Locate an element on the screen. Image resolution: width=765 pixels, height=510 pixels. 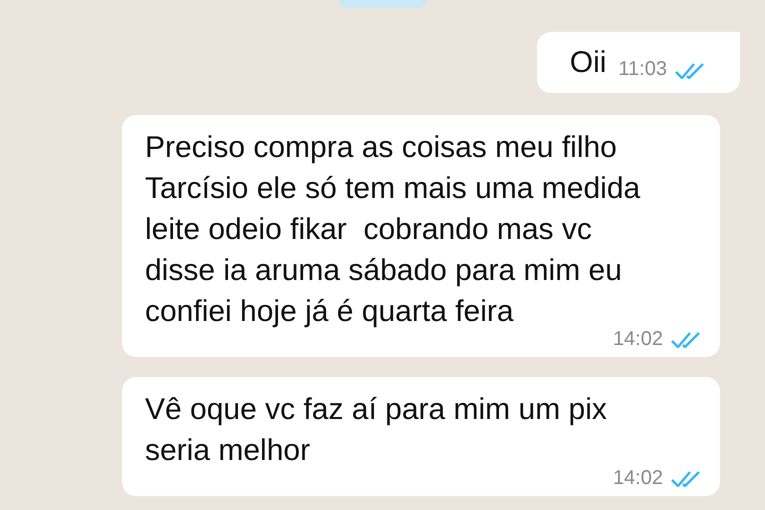
message-text: Vê oque vc faz aí para mim um pix seria melhor is located at coordinates (376, 430).